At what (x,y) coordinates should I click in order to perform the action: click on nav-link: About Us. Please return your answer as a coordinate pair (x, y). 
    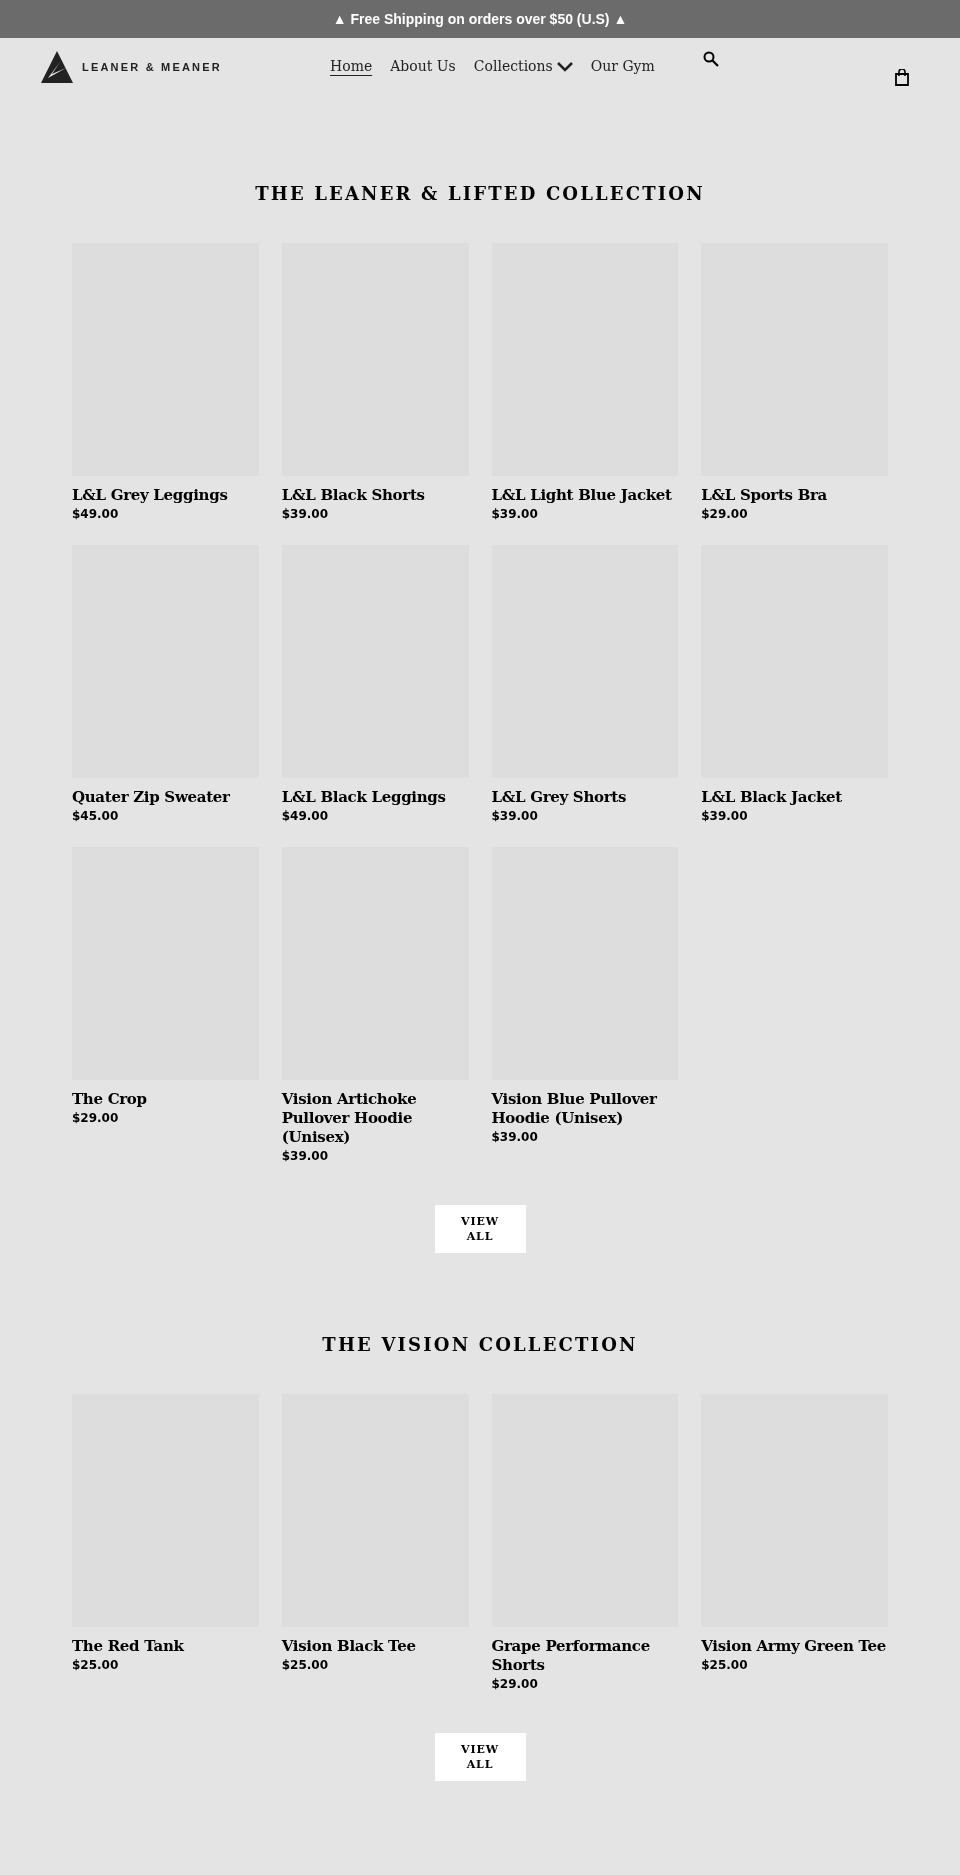
    Looking at the image, I should click on (423, 66).